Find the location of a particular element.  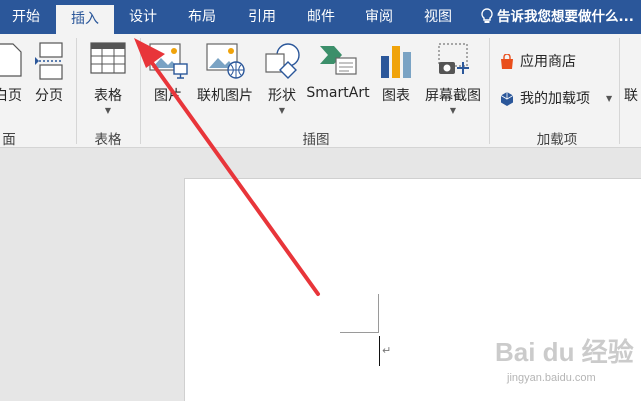

next-group-label: 联 is located at coordinates (631, 96).